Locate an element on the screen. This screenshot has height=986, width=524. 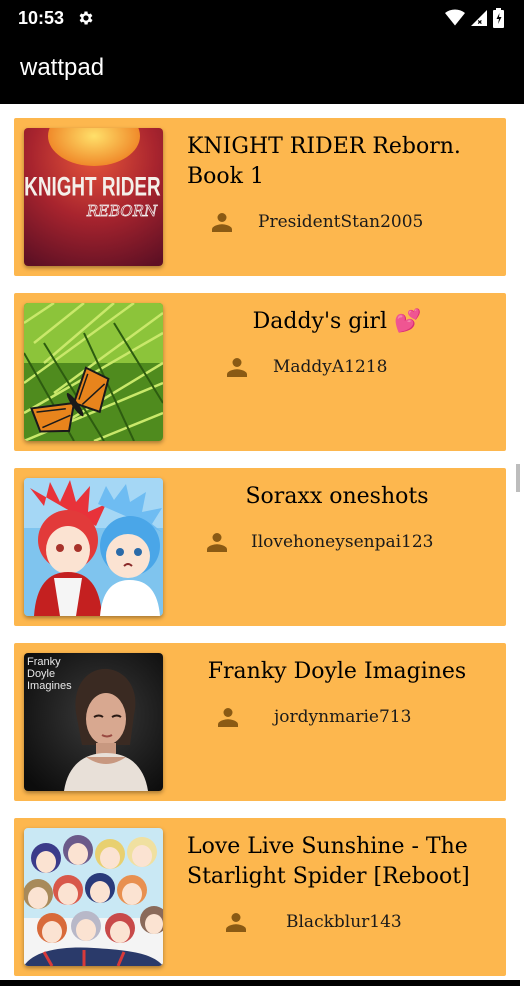
story-title: Daddy's girl 💕 is located at coordinates (337, 322).